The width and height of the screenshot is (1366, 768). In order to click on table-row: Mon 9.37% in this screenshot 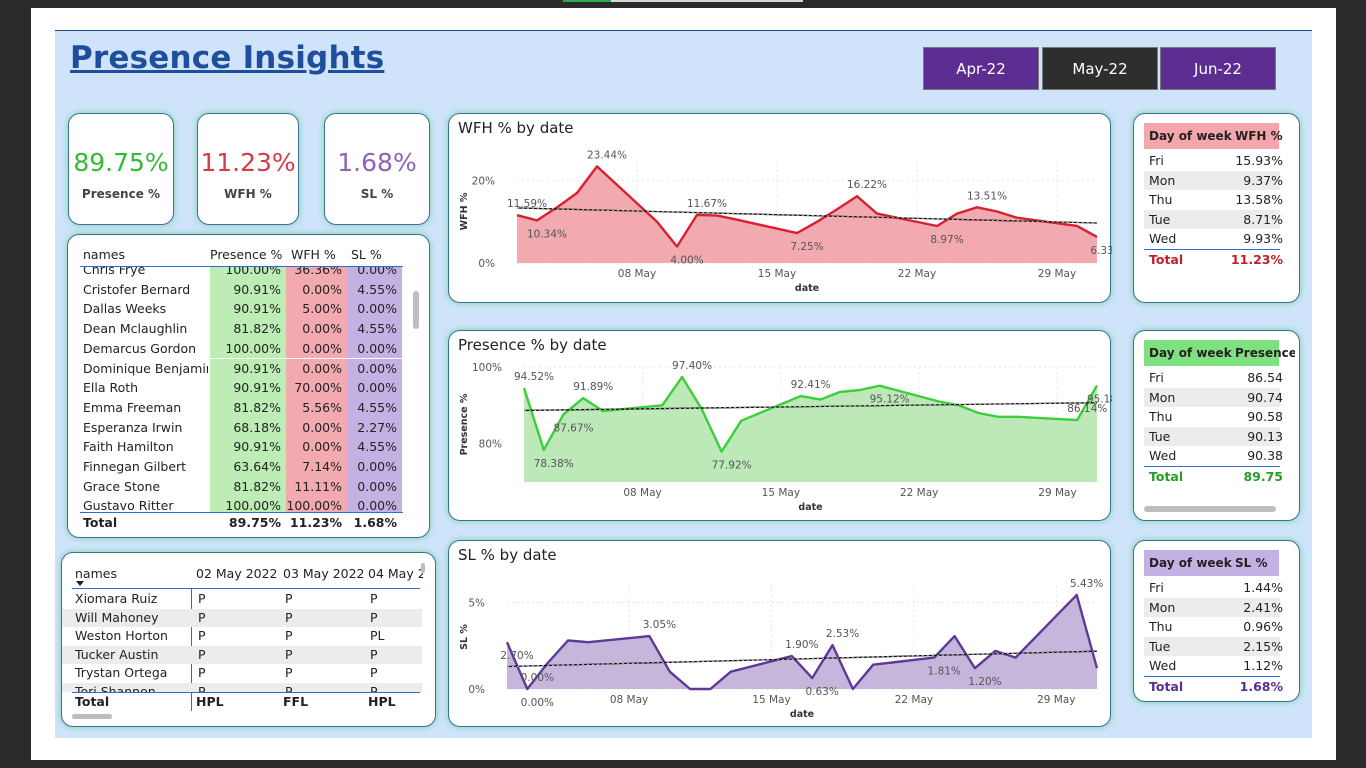, I will do `click(1213, 180)`.